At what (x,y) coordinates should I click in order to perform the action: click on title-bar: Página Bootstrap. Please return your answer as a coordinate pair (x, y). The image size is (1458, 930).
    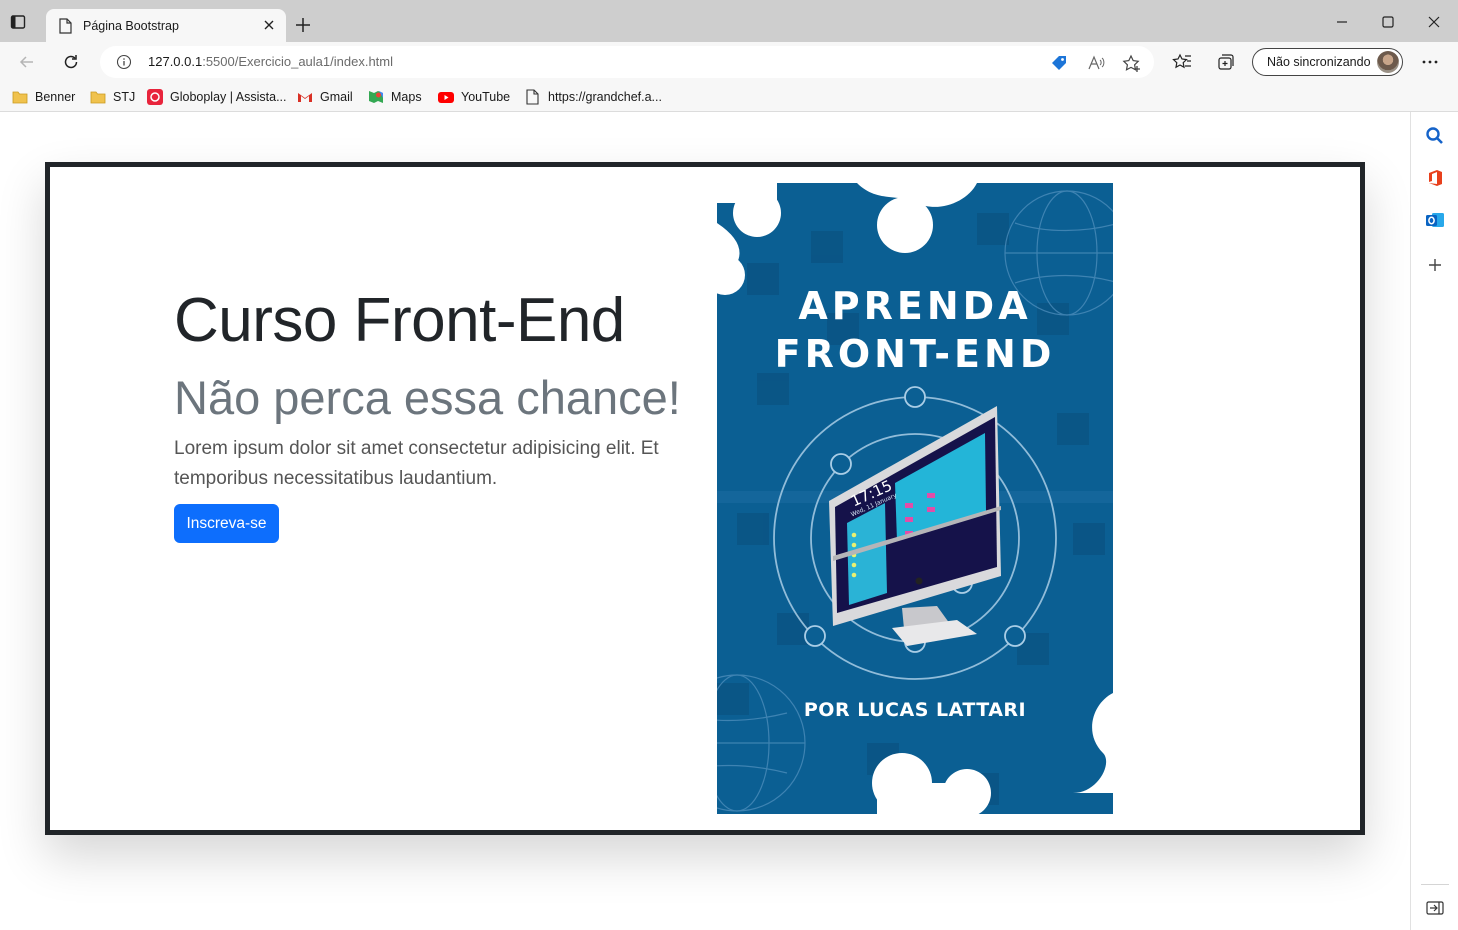
    Looking at the image, I should click on (729, 21).